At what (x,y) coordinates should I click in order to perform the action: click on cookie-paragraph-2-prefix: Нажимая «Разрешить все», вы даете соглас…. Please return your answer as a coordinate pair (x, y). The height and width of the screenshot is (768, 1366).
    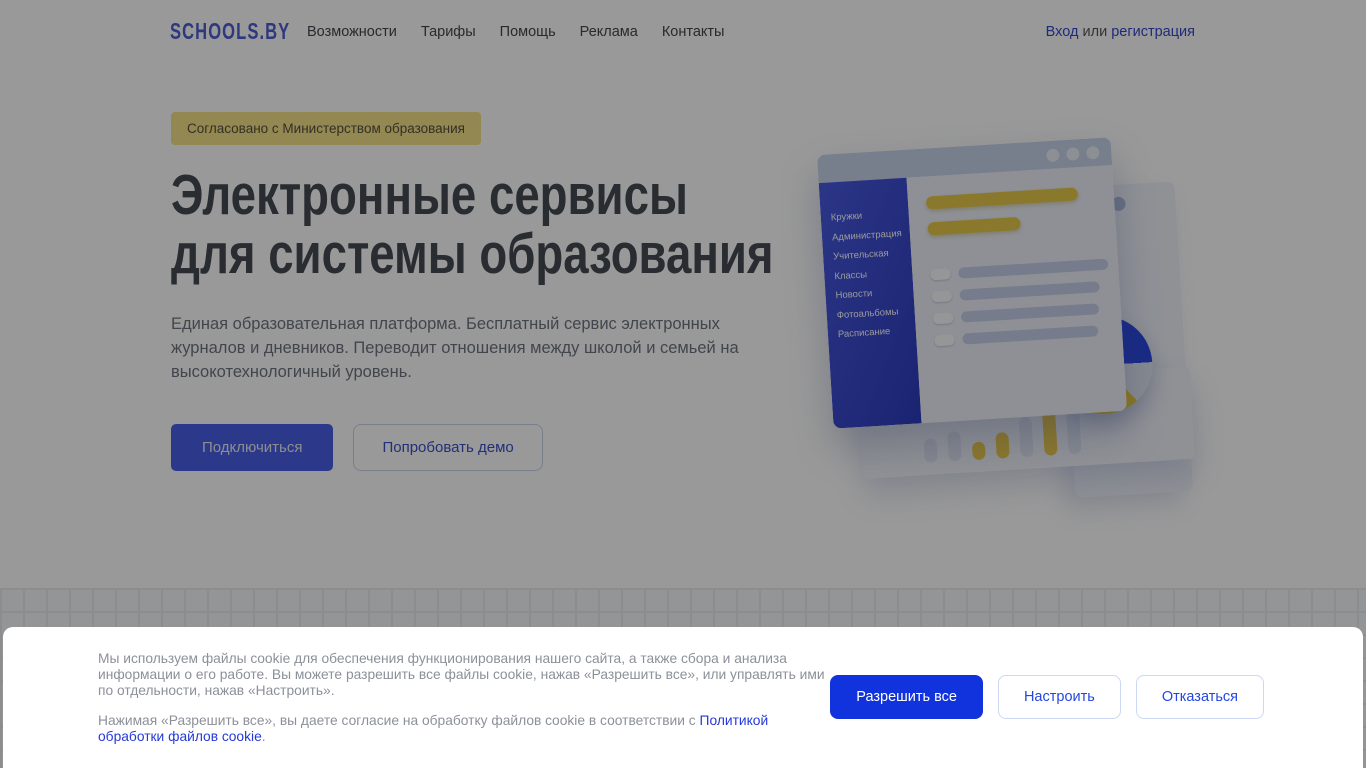
    Looking at the image, I should click on (399, 720).